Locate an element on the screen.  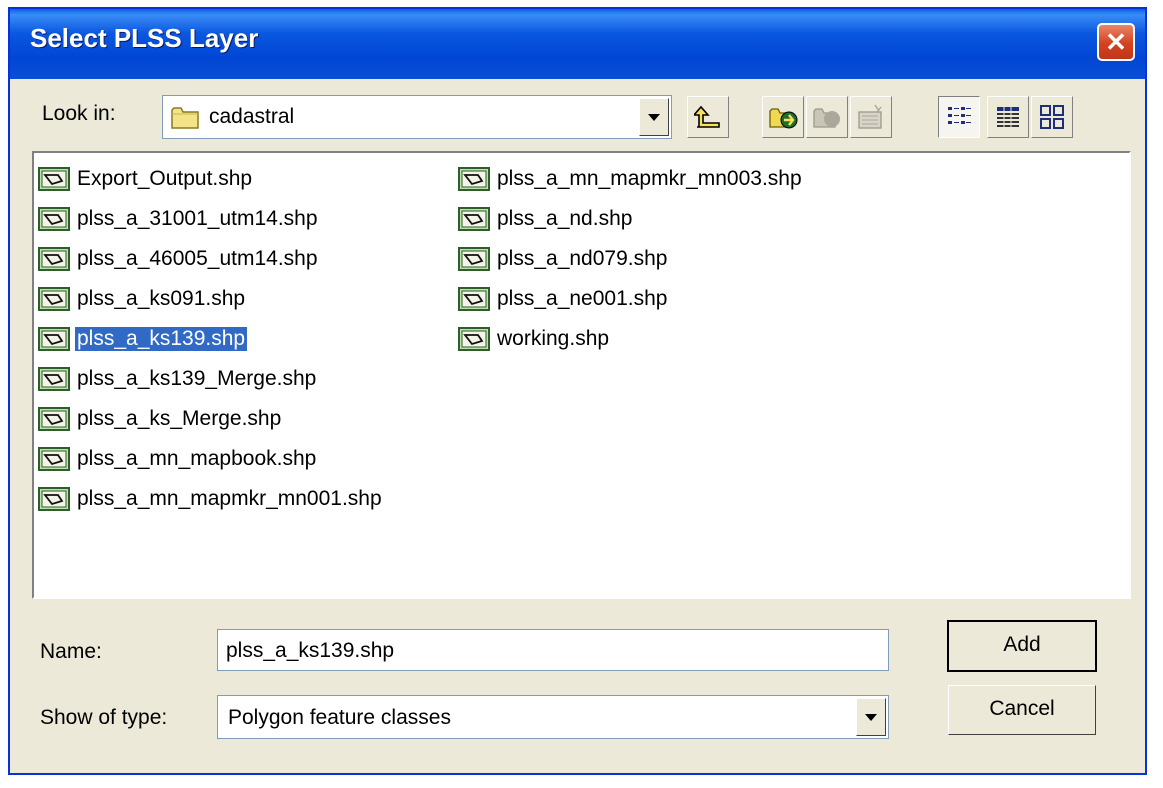
file-name: Export_Output.shp is located at coordinates (165, 178).